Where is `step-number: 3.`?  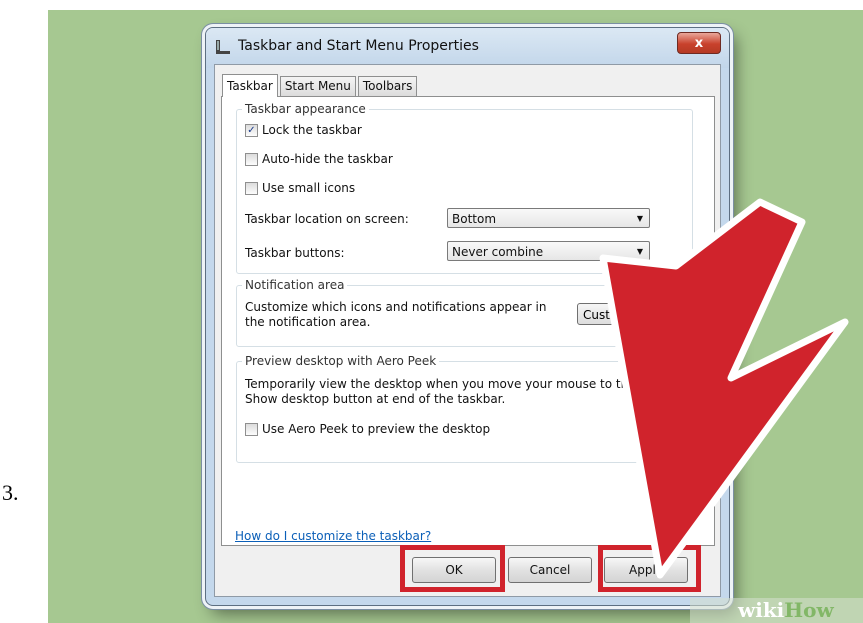 step-number: 3. is located at coordinates (10, 492).